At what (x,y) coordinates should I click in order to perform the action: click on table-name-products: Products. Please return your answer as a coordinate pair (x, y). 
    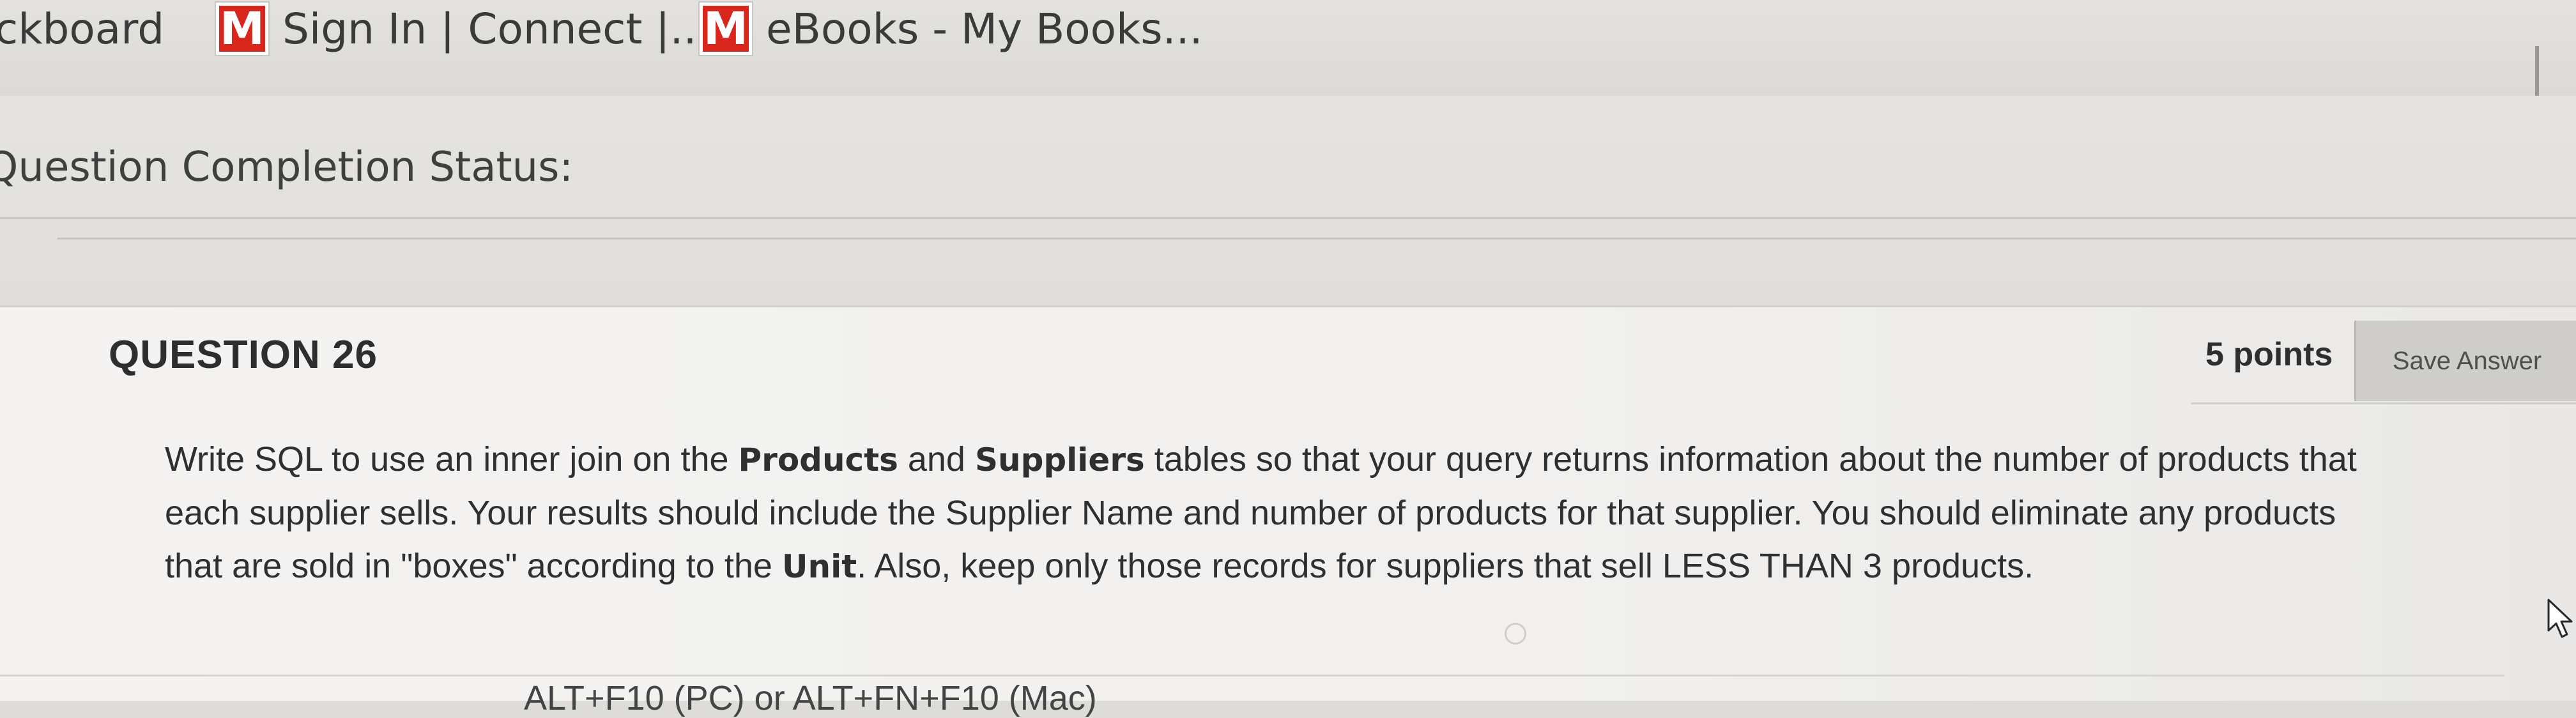
    Looking at the image, I should click on (818, 459).